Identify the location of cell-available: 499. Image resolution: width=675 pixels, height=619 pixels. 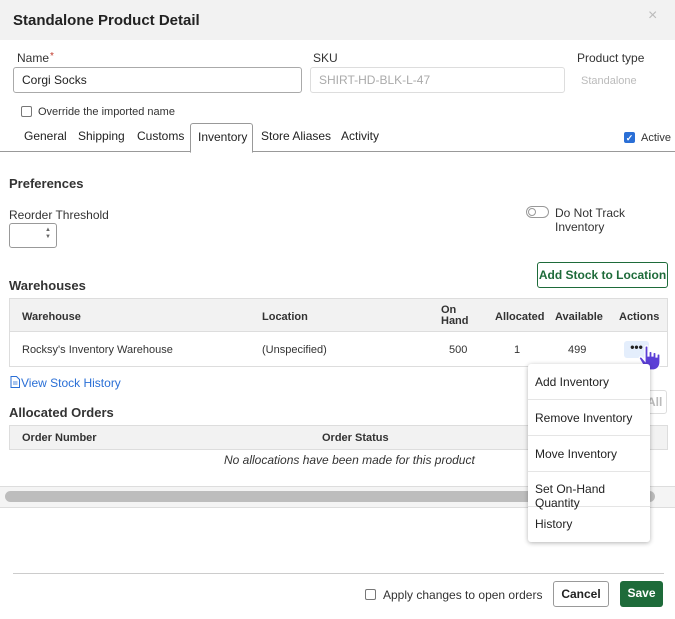
(577, 350).